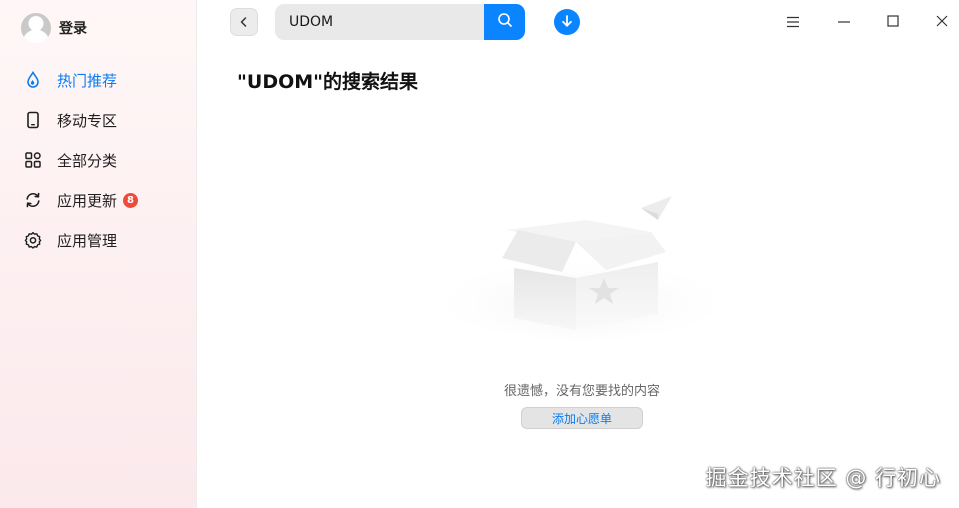 This screenshot has height=508, width=959. I want to click on sidebar-item-all-categories: 全部分类, so click(98, 160).